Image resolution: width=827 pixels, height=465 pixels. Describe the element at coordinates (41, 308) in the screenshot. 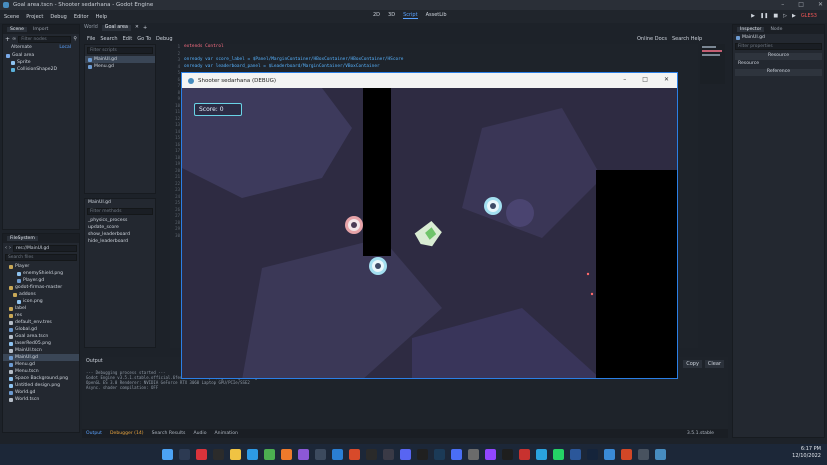

I see `file-item: label` at that location.